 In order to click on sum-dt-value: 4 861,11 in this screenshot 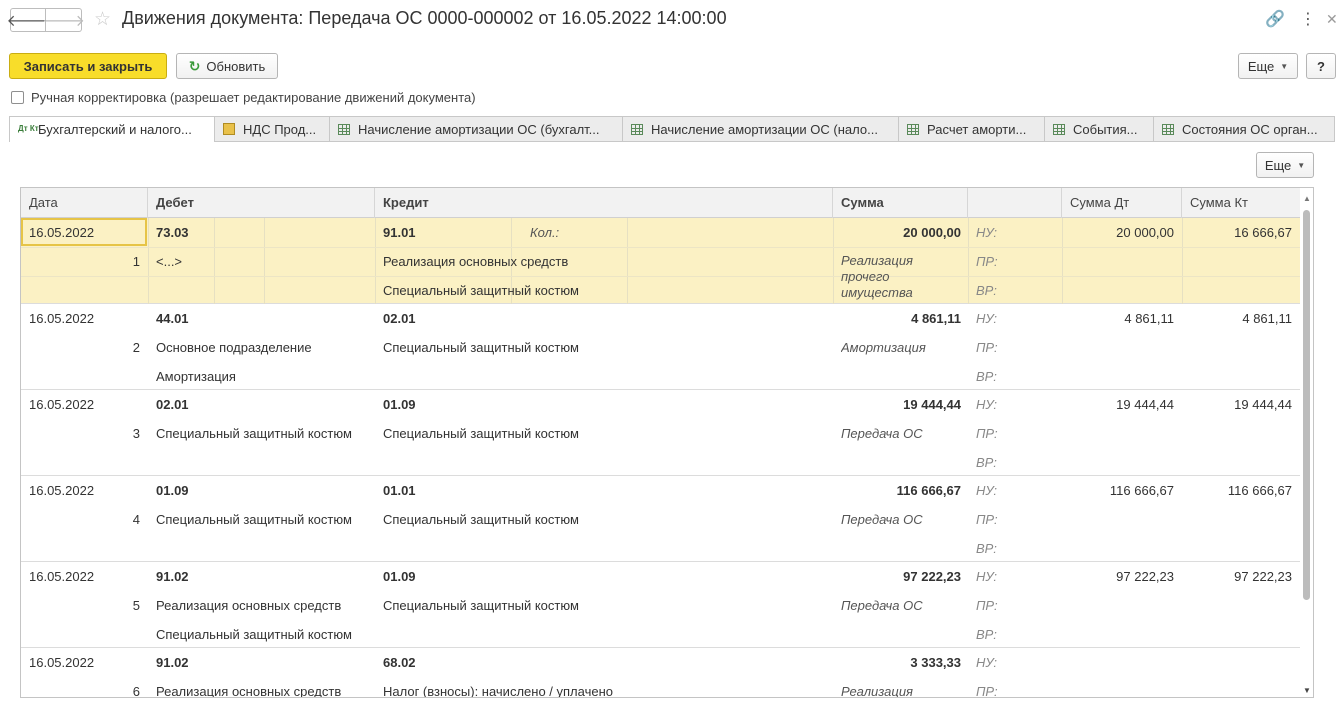, I will do `click(1149, 318)`.